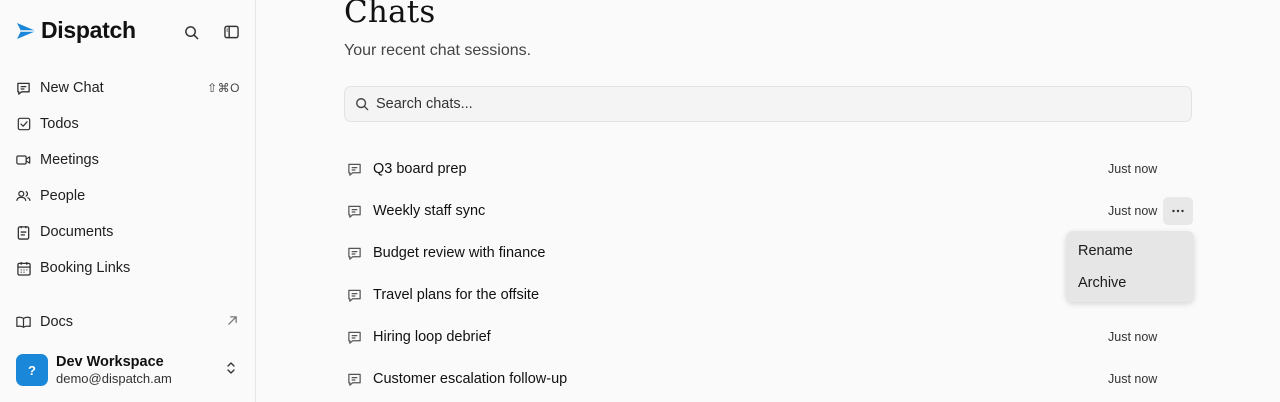  Describe the element at coordinates (128, 160) in the screenshot. I see `sidebar-item-meetings: Meetings` at that location.